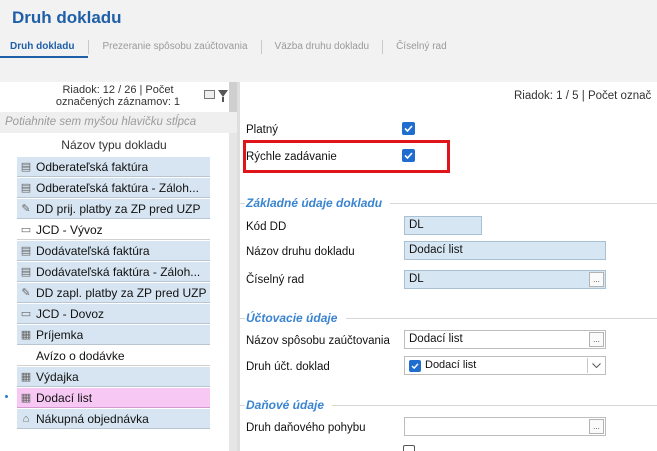 The width and height of the screenshot is (657, 451). What do you see at coordinates (26, 230) in the screenshot?
I see `document-icon: ▭` at bounding box center [26, 230].